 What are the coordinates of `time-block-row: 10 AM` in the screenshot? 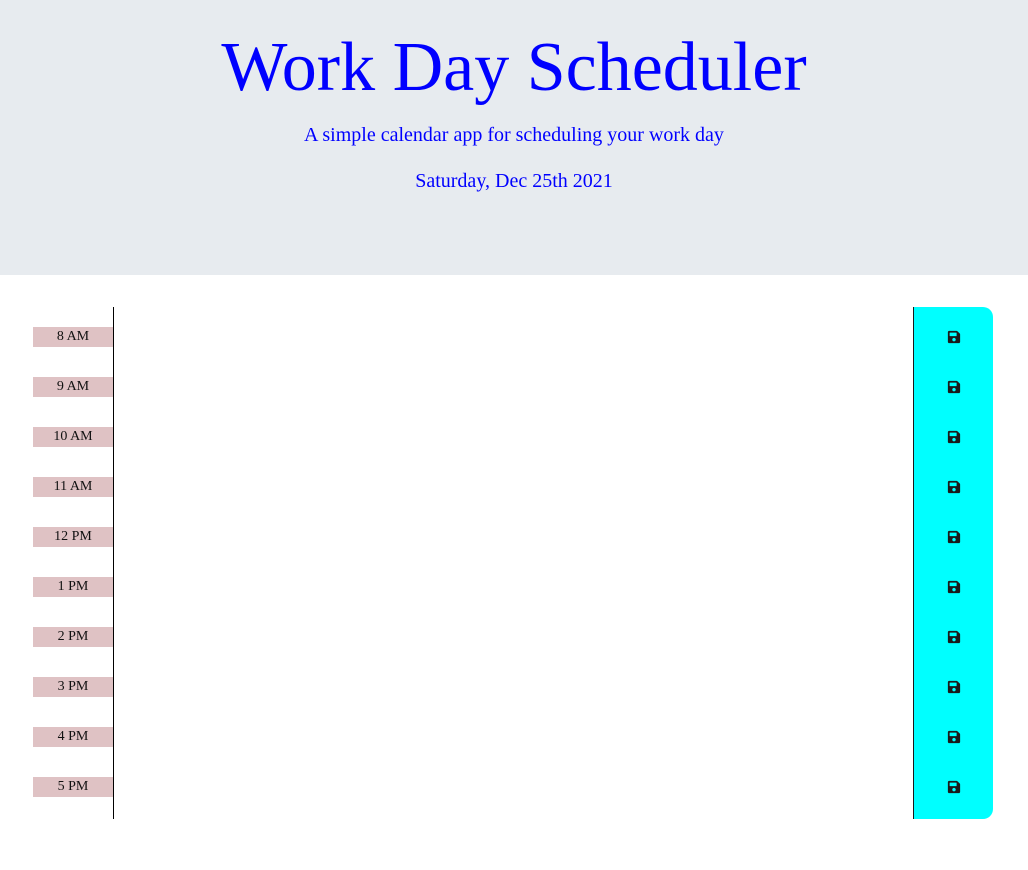 It's located at (513, 432).